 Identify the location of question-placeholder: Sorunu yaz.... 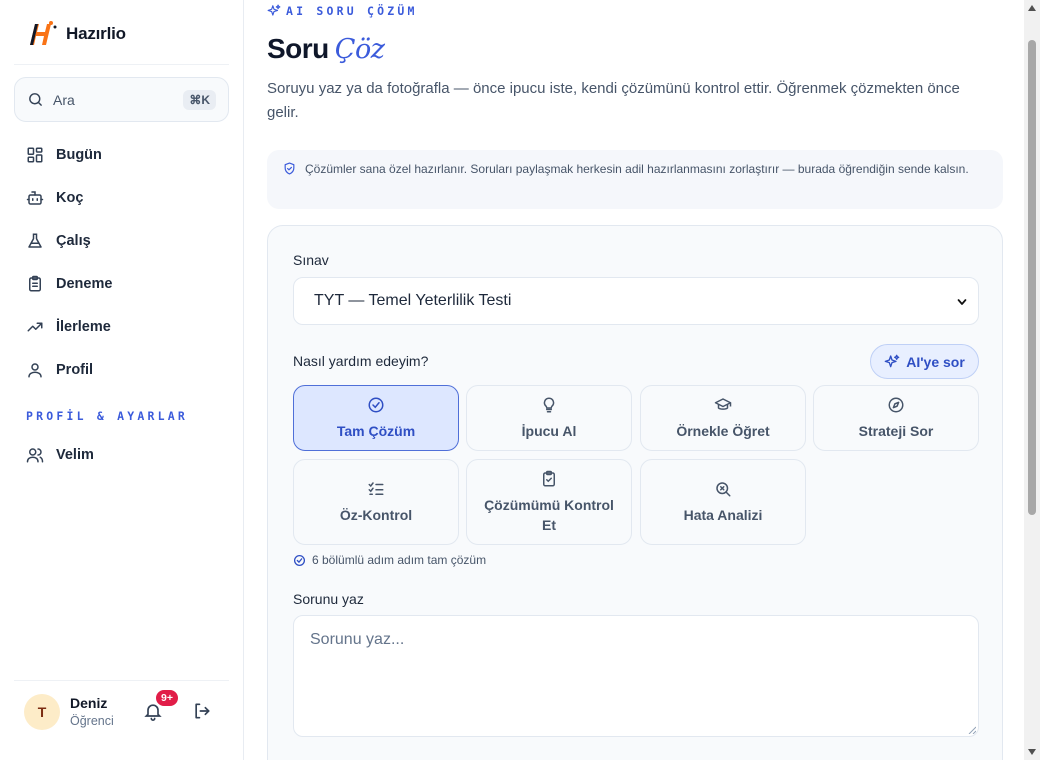
(357, 639).